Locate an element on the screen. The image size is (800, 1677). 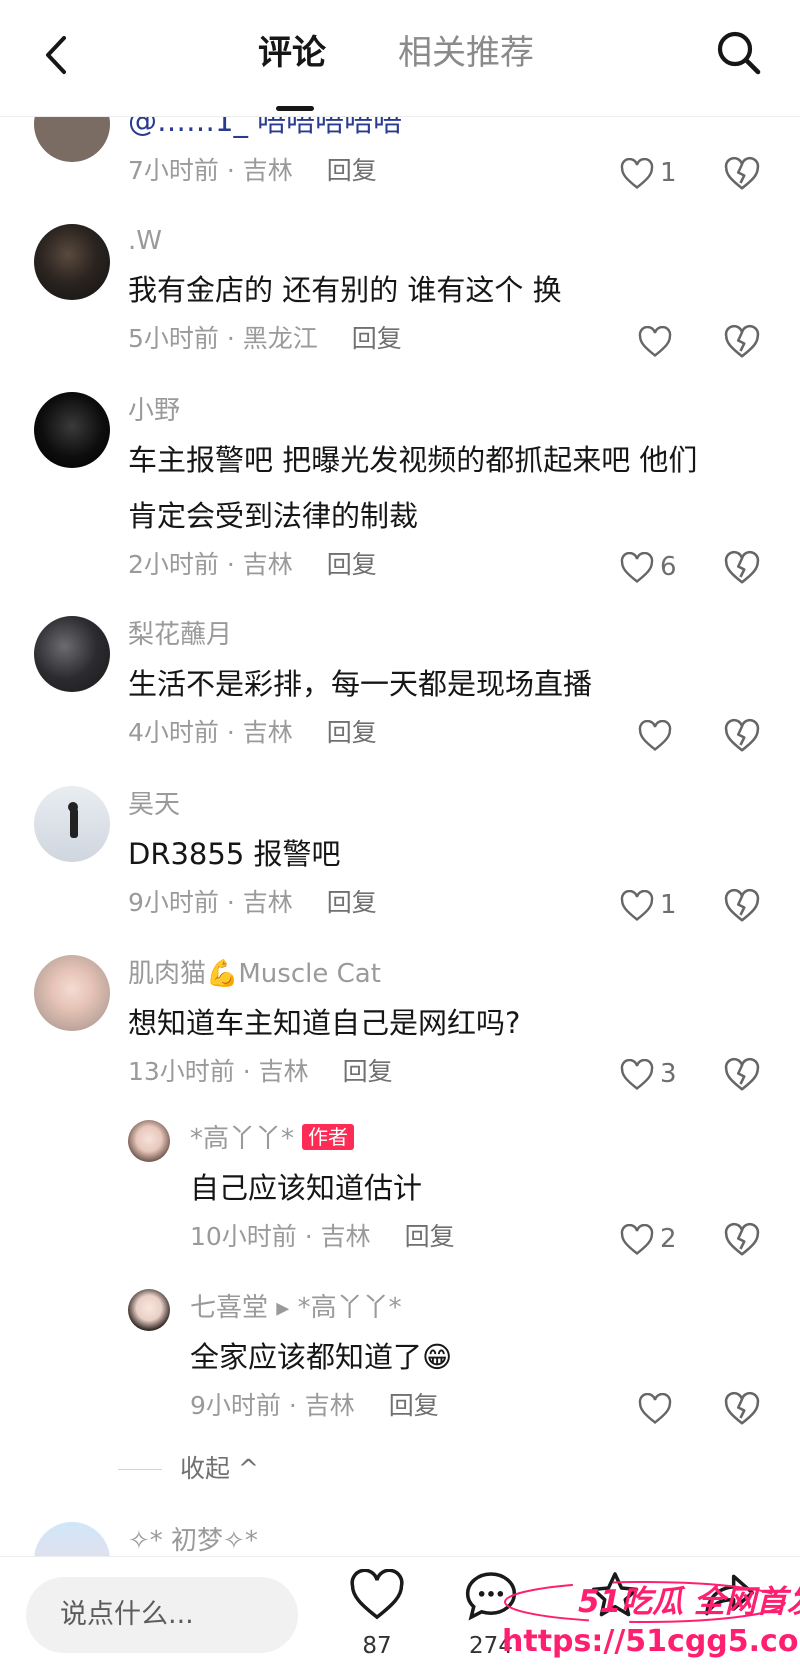
comment-meta: 5小时前 · 黑龙江 回复 is located at coordinates (265, 338).